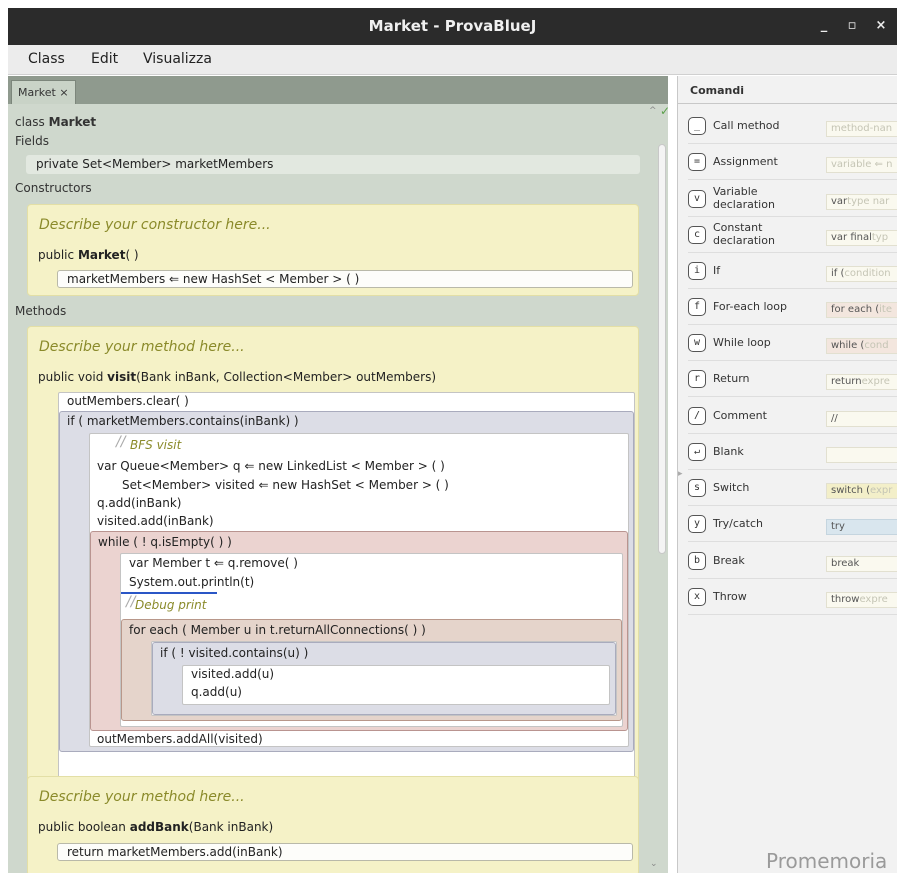 The height and width of the screenshot is (873, 897). What do you see at coordinates (861, 491) in the screenshot?
I see `command-preview: switch (expr` at bounding box center [861, 491].